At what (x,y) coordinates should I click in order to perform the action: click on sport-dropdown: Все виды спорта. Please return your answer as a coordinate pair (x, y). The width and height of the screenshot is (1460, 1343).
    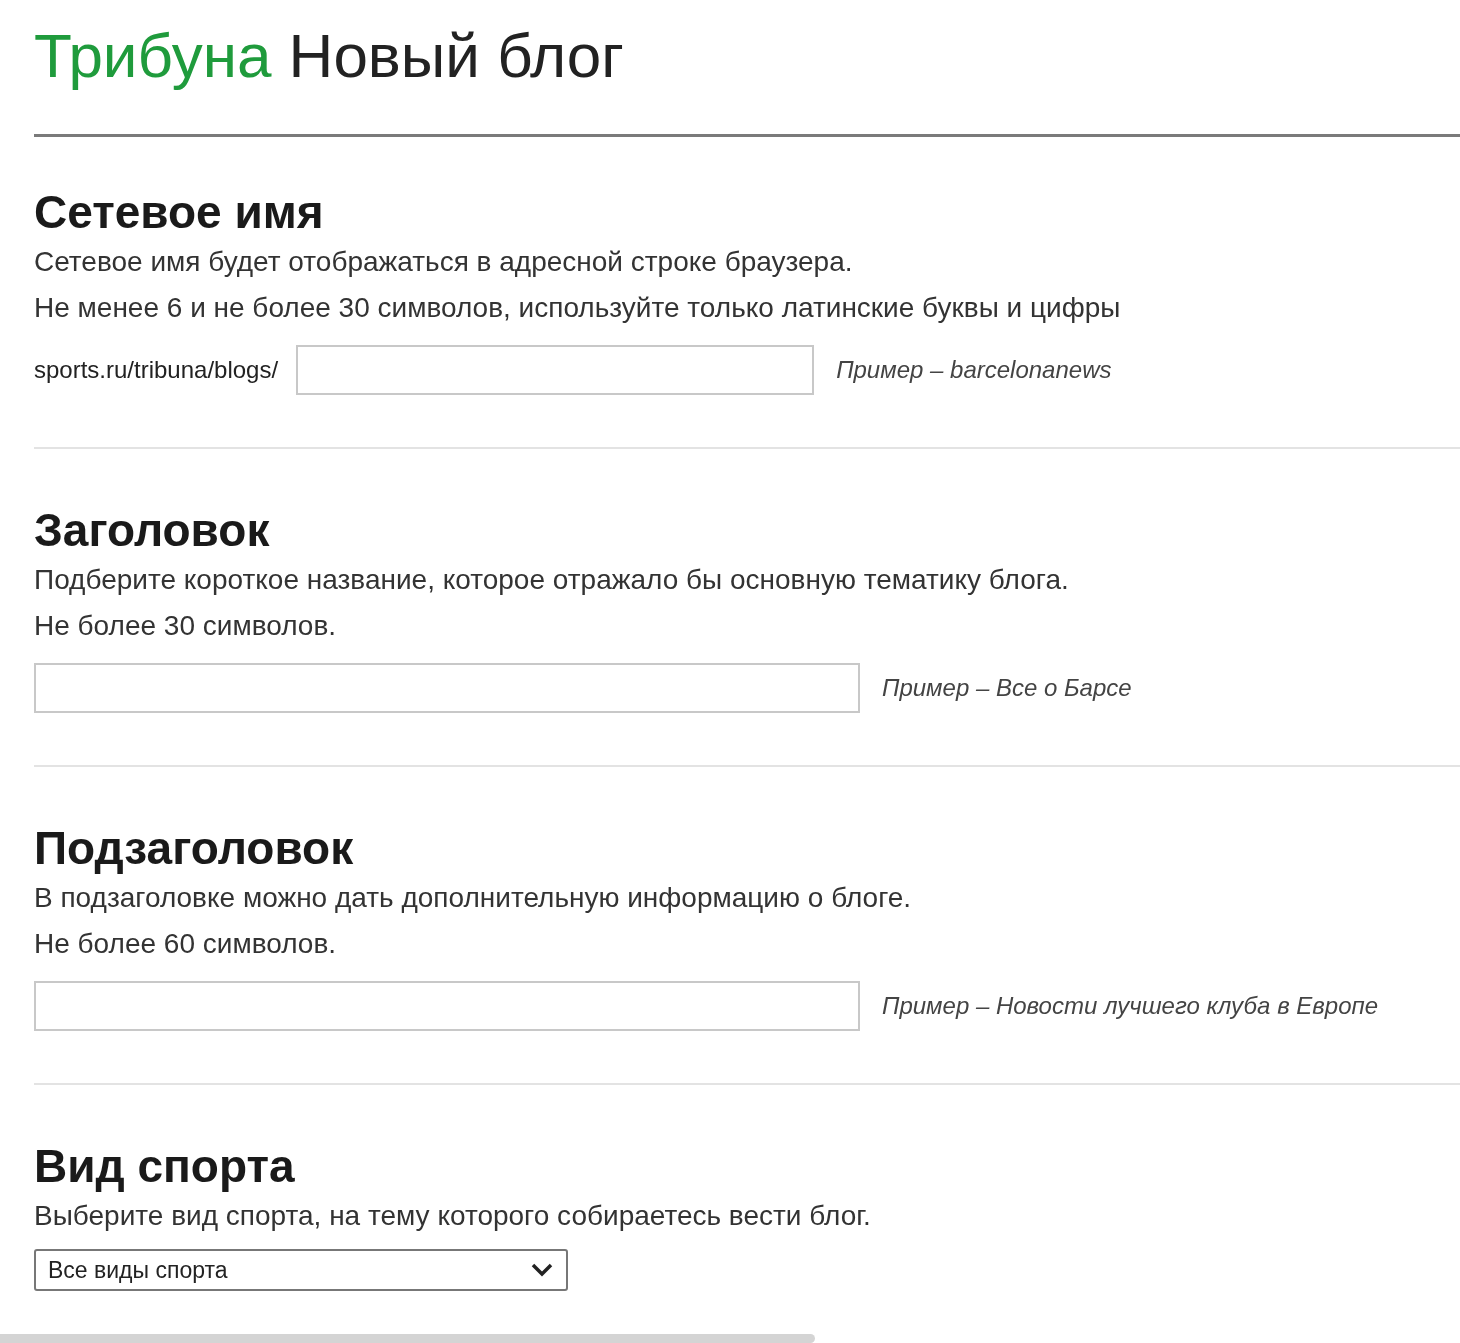
    Looking at the image, I should click on (301, 1270).